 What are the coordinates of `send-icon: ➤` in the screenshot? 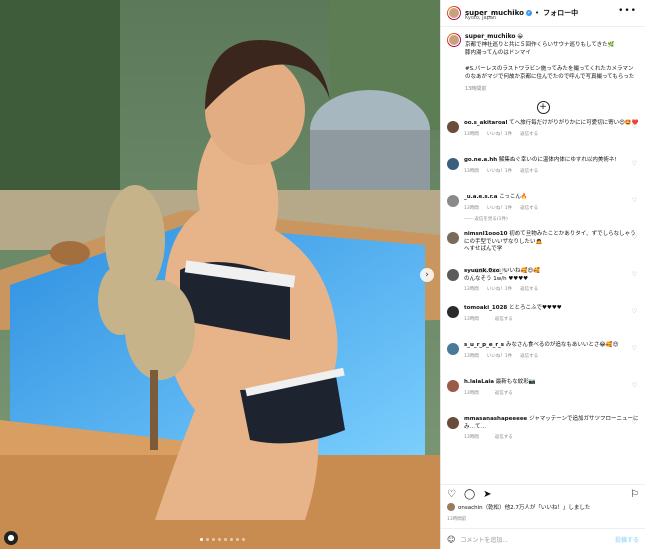 It's located at (487, 494).